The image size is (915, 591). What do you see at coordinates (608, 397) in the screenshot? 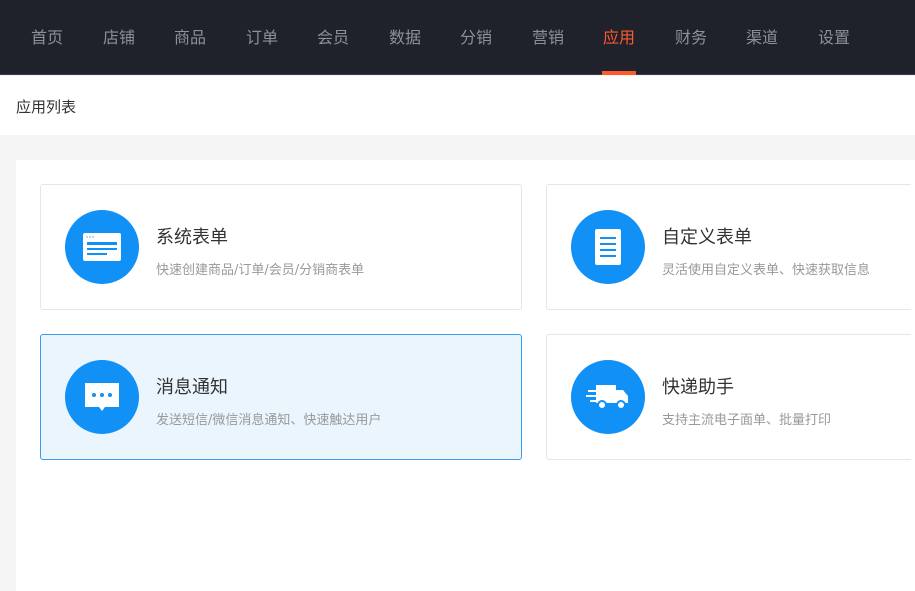
I see `delivery-truck-icon` at bounding box center [608, 397].